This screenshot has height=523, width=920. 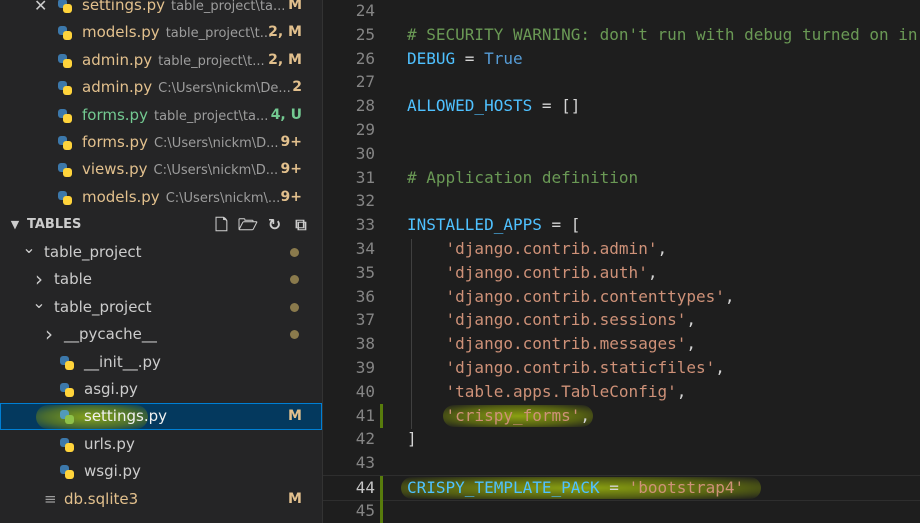 What do you see at coordinates (161, 279) in the screenshot?
I see `tree-folder-item: › table` at bounding box center [161, 279].